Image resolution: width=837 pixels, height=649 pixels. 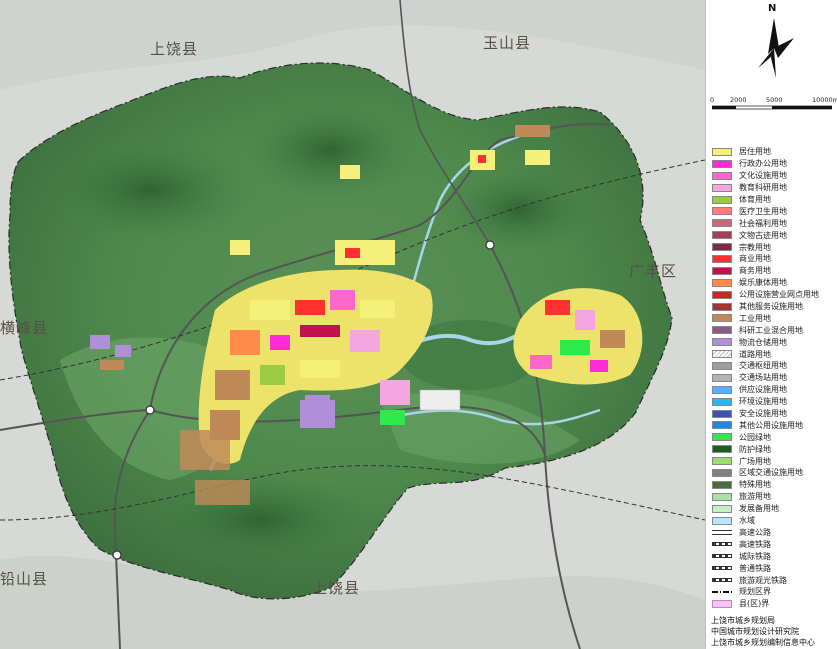 I want to click on legend-item: 区域交通设施用地, so click(x=774, y=473).